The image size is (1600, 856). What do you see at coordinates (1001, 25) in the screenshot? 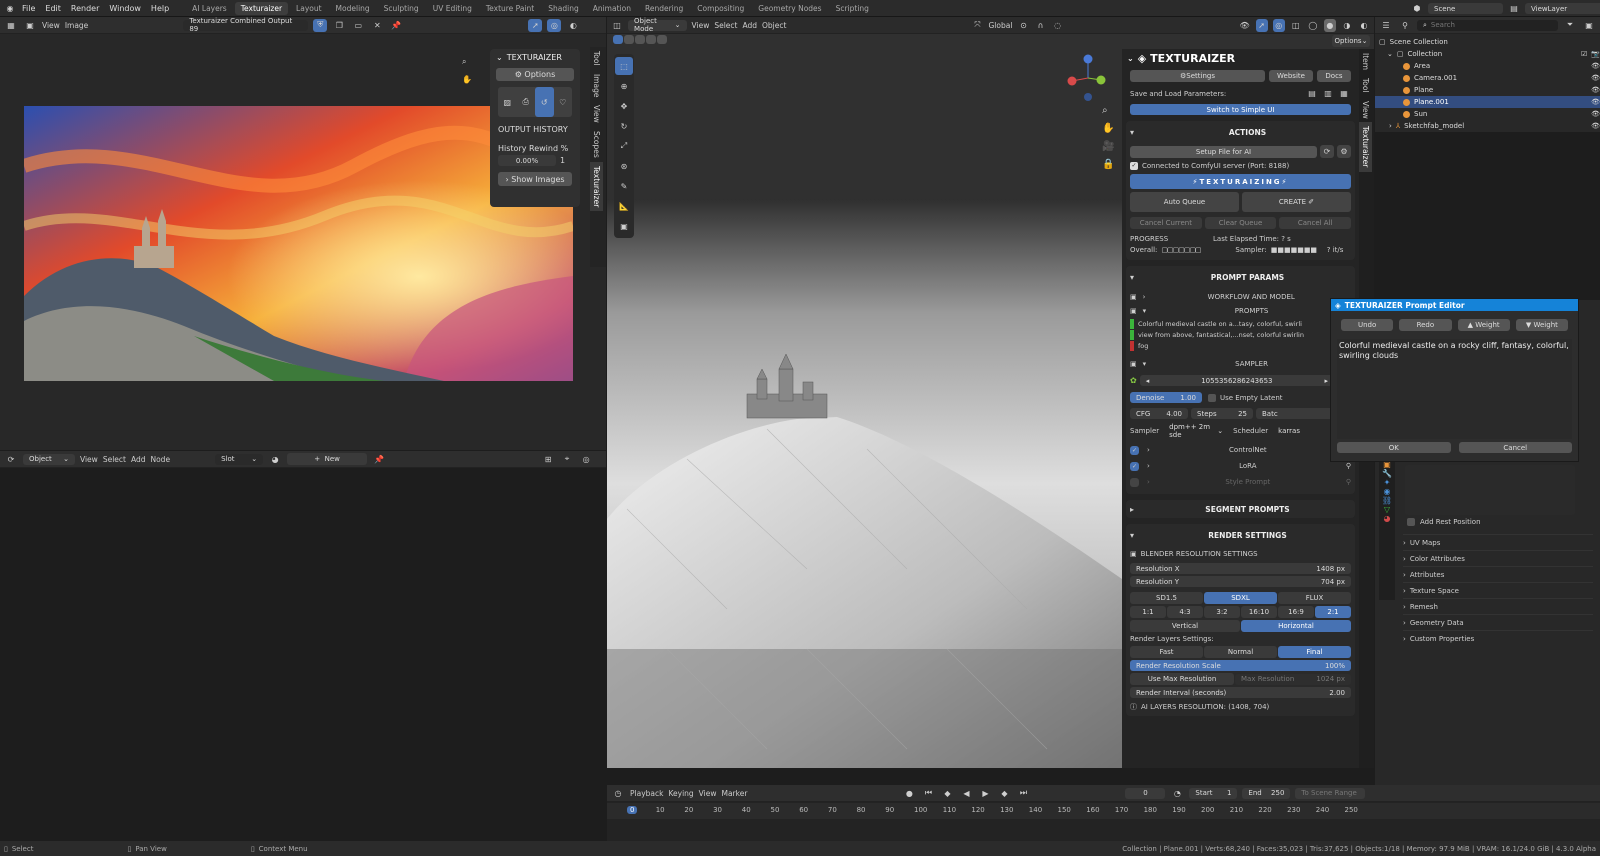
I see `orientation-dropdown: Global` at bounding box center [1001, 25].